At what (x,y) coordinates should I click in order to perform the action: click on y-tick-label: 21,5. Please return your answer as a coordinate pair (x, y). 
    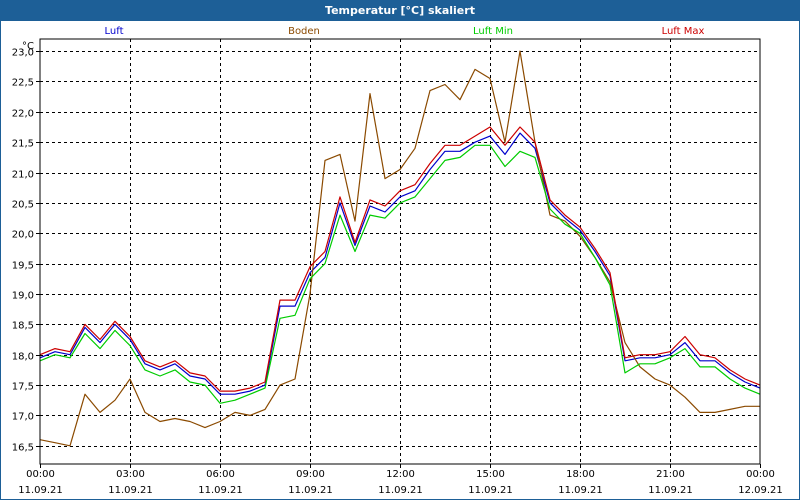
    Looking at the image, I should click on (23, 144).